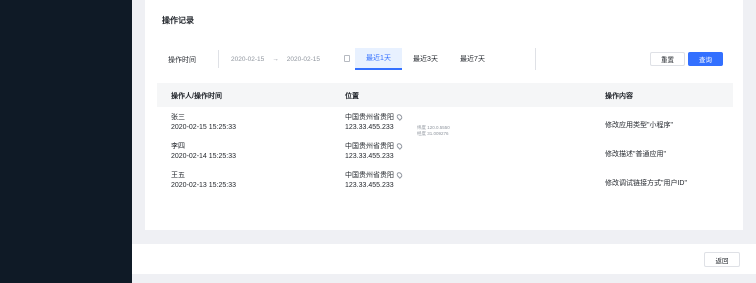 This screenshot has width=756, height=283. Describe the element at coordinates (619, 96) in the screenshot. I see `header-action: 操作内容` at that location.